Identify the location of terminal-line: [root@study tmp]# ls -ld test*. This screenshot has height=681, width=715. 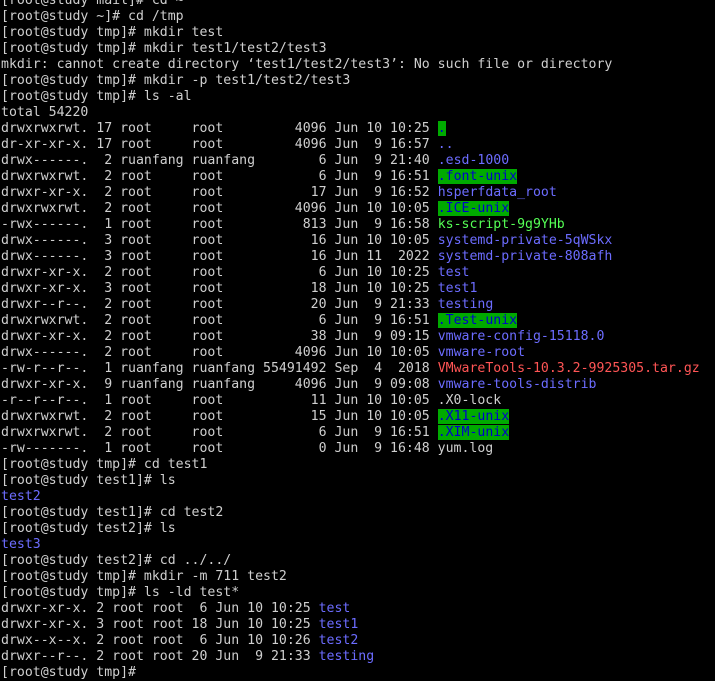
(350, 593).